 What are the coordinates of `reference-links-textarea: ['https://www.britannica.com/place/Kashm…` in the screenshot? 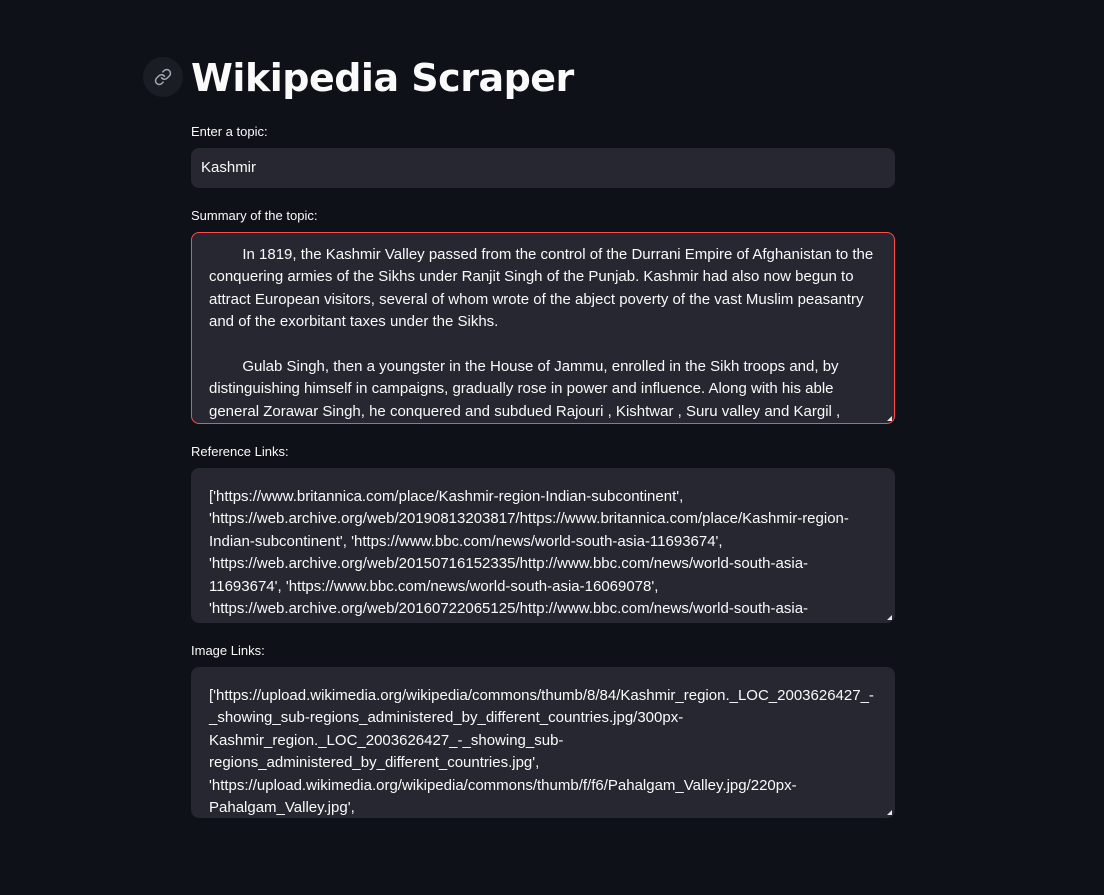 It's located at (543, 545).